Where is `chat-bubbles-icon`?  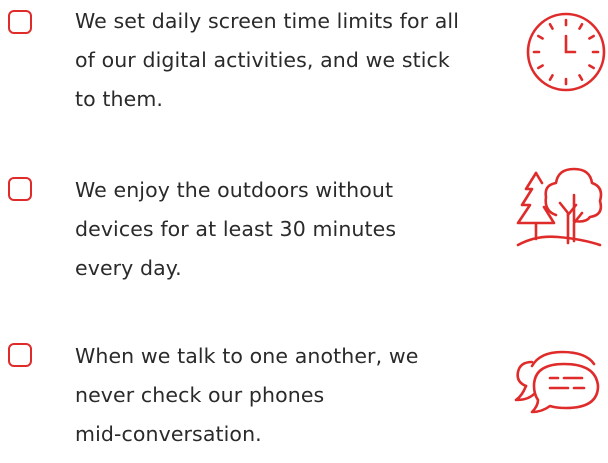
chat-bubbles-icon is located at coordinates (559, 384).